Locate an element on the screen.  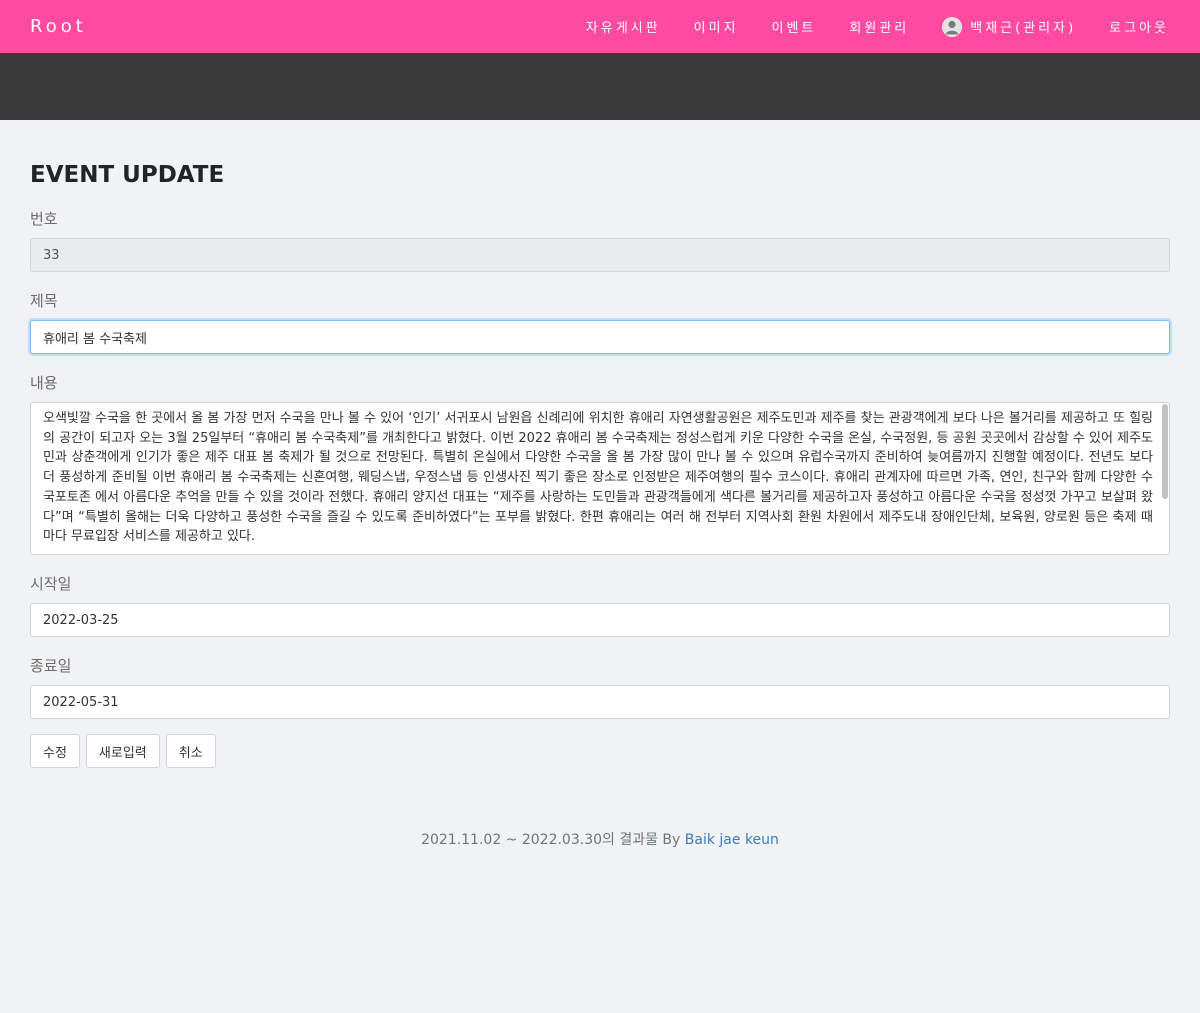
number-field is located at coordinates (600, 255).